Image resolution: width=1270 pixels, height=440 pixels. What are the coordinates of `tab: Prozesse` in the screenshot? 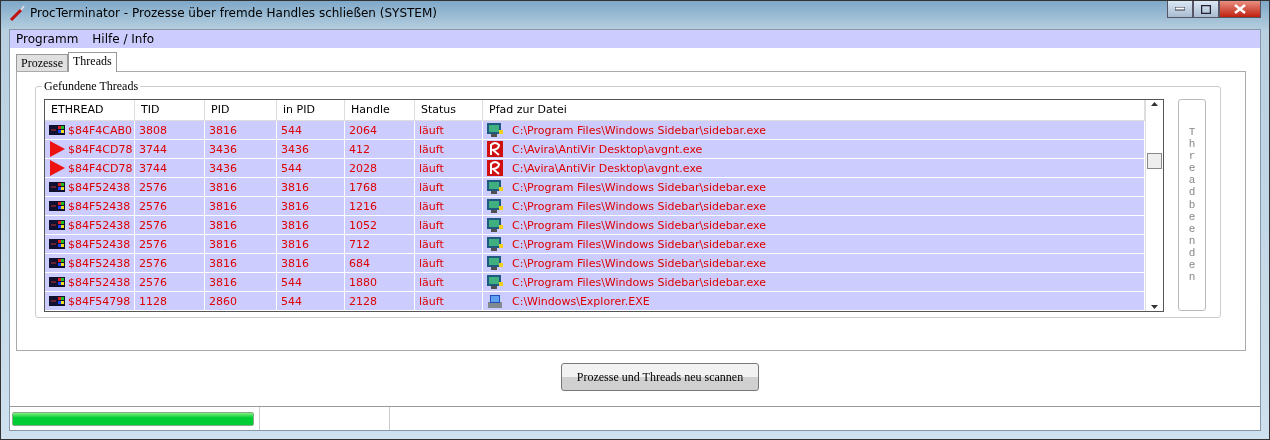 It's located at (42, 62).